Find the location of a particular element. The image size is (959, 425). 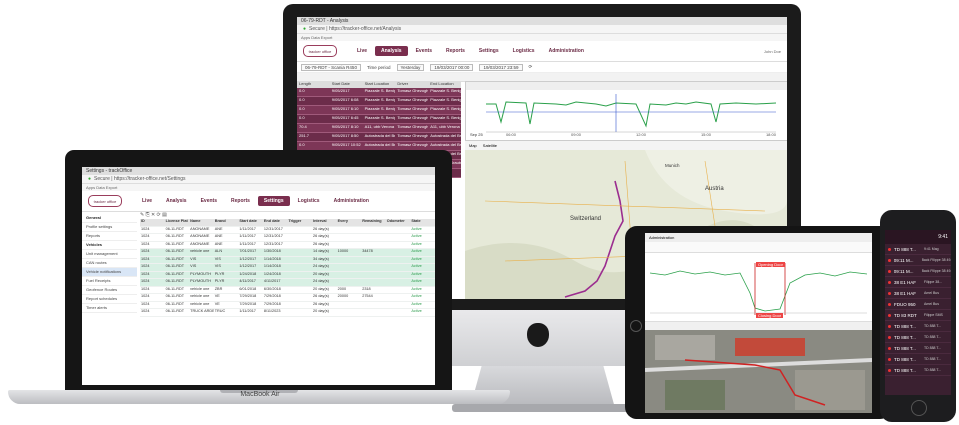

column-header: End Location is located at coordinates (444, 84).